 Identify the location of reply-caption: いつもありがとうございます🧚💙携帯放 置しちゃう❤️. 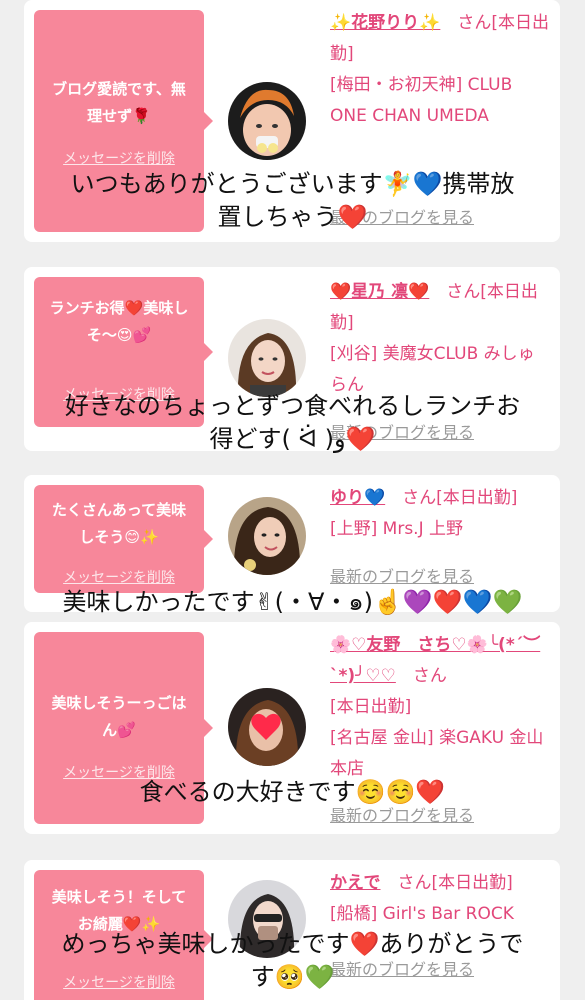
(292, 200).